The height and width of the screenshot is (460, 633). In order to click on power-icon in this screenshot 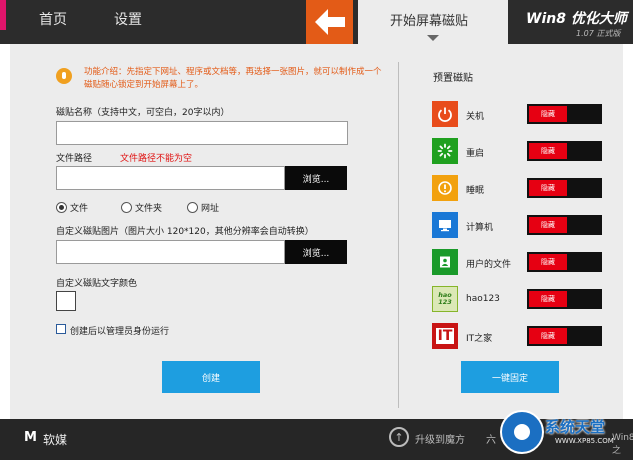, I will do `click(445, 114)`.